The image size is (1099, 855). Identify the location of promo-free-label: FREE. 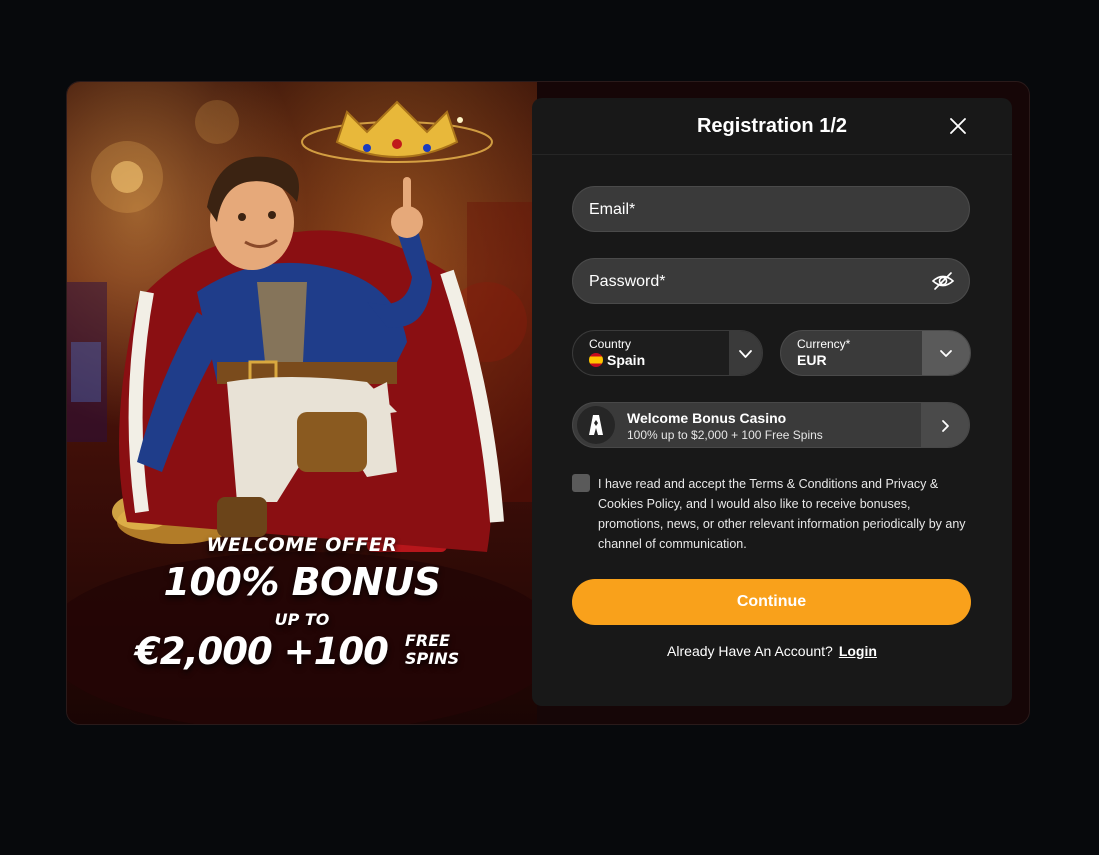
(428, 640).